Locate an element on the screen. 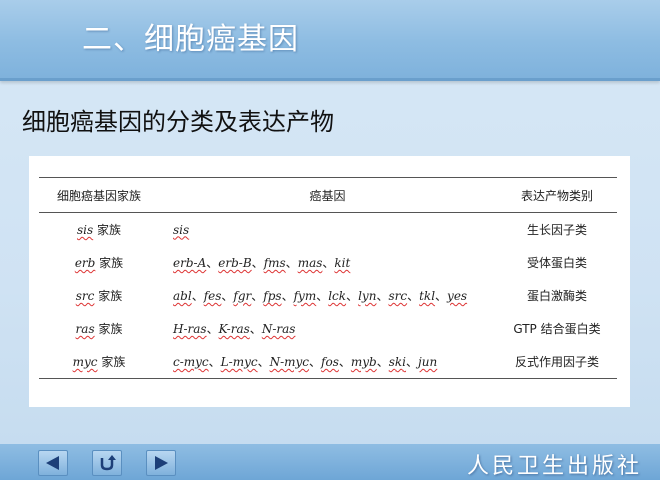 Image resolution: width=660 pixels, height=480 pixels. oncogene-name: H-ras is located at coordinates (190, 329).